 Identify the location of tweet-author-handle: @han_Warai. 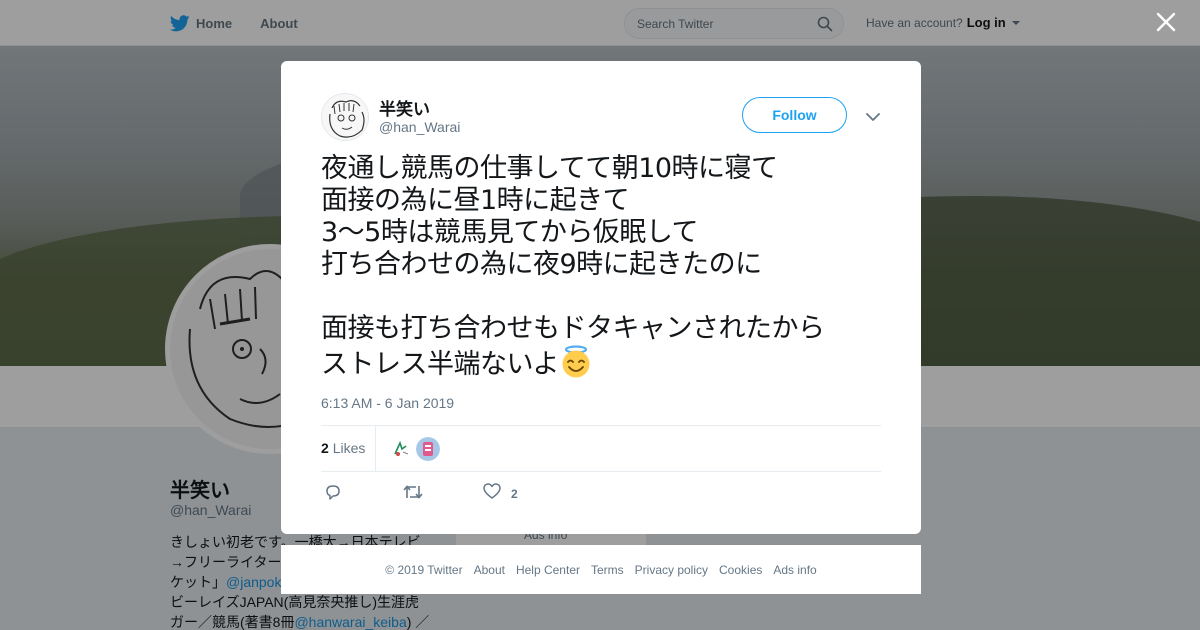
(419, 127).